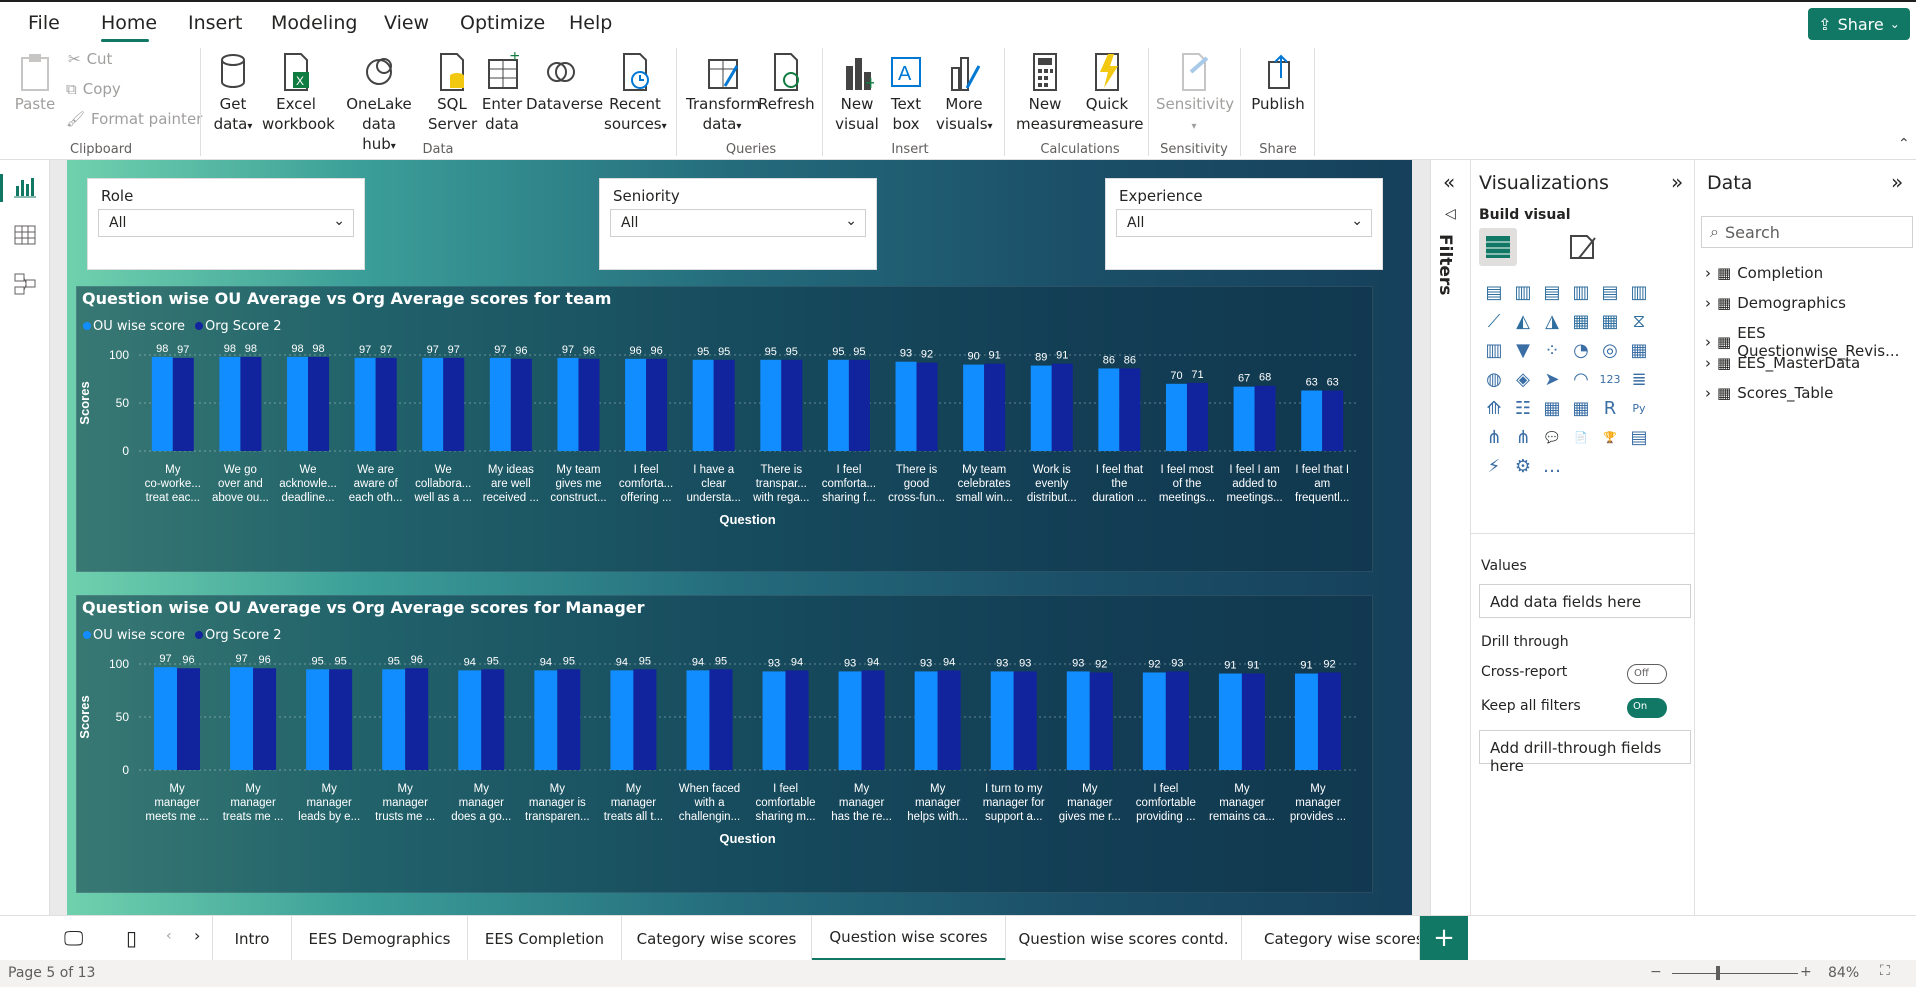  Describe the element at coordinates (1581, 322) in the screenshot. I see `line-column-icon: ▦` at that location.